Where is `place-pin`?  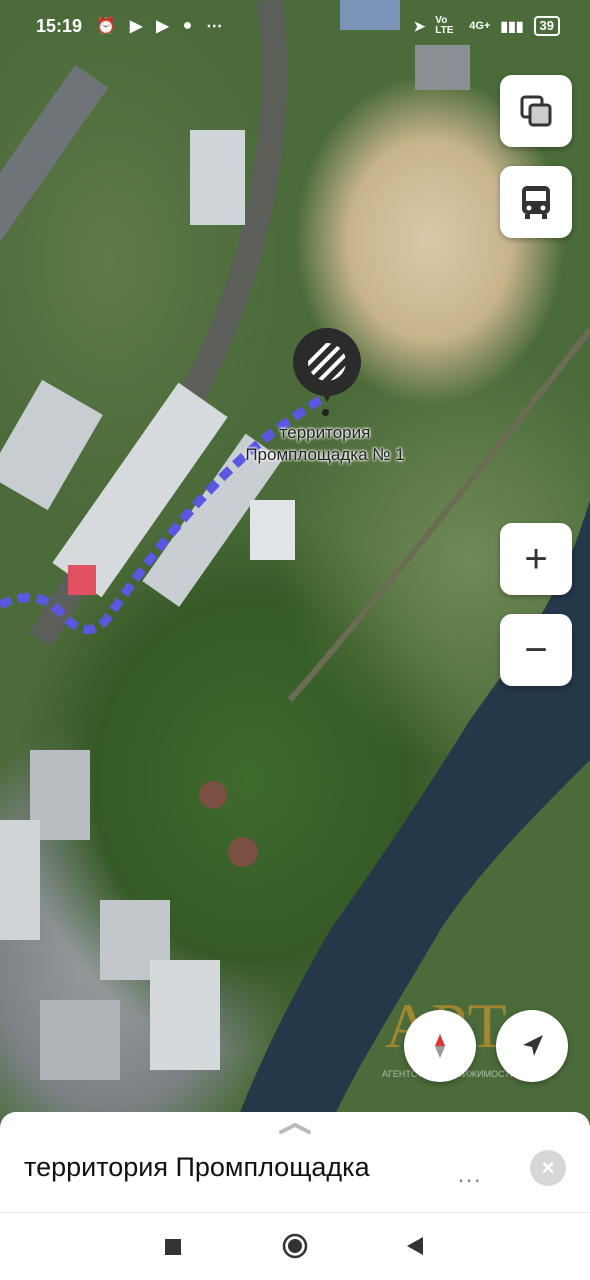
place-pin is located at coordinates (327, 365).